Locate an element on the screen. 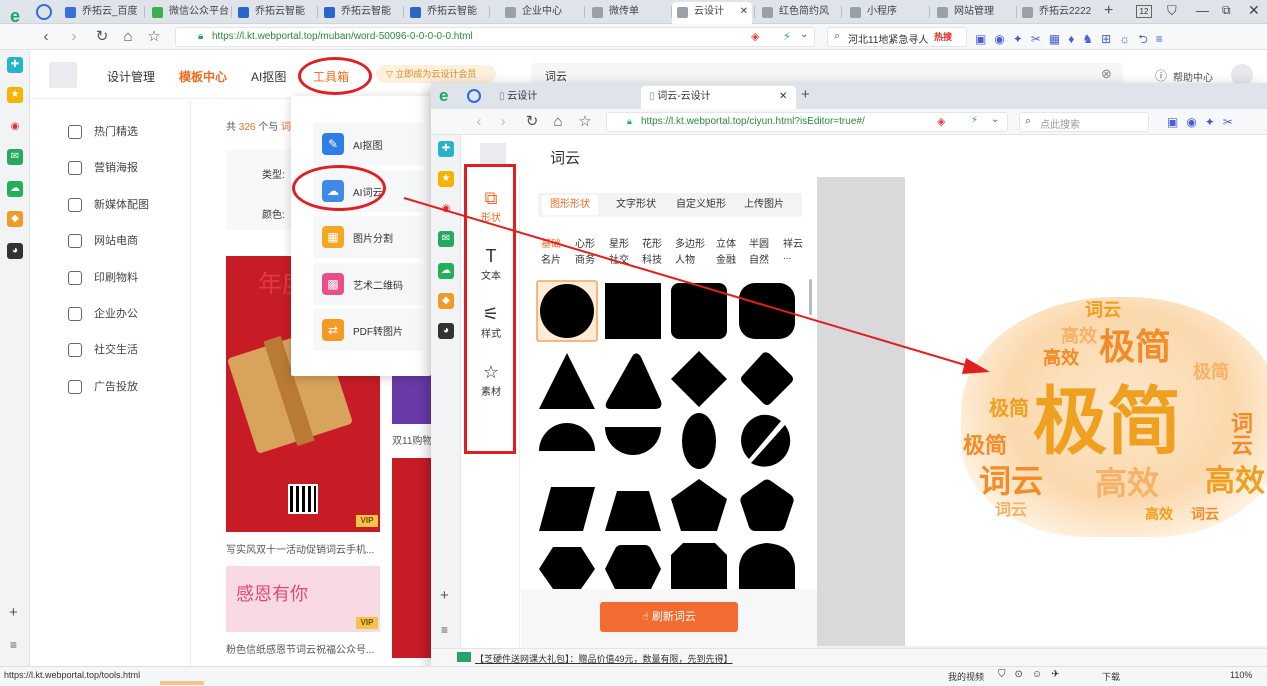  status-orange-strip is located at coordinates (182, 683).